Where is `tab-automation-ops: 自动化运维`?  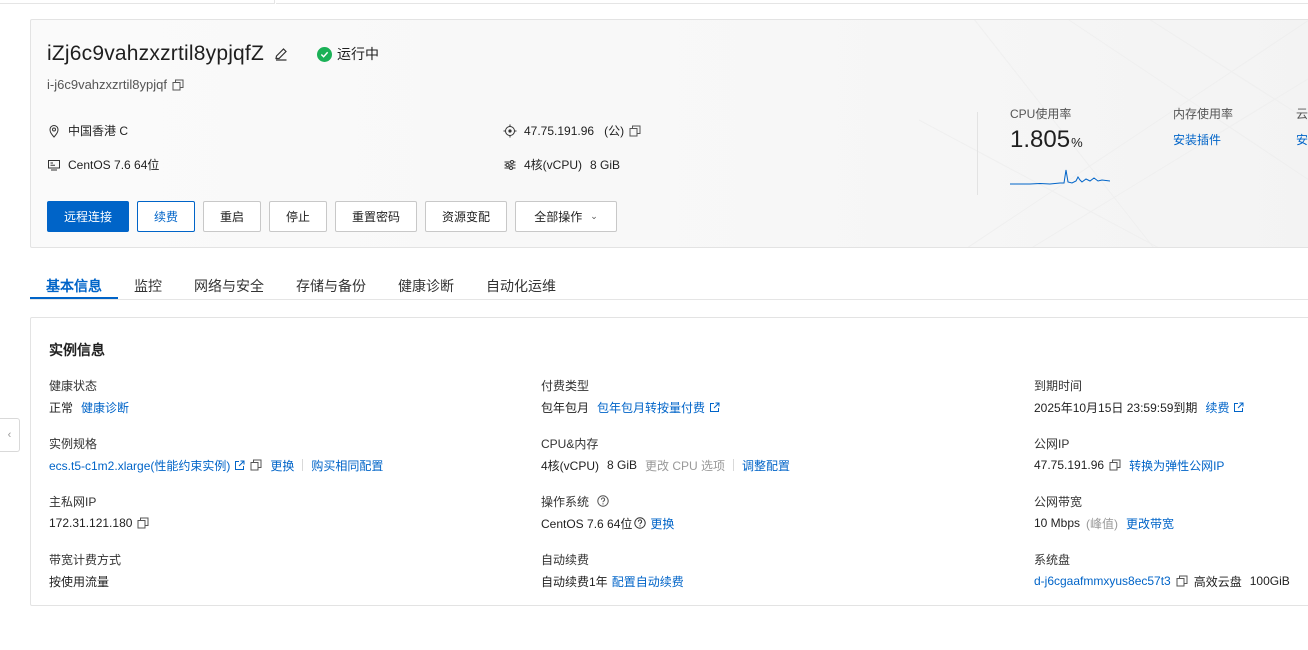
tab-automation-ops: 自动化运维 is located at coordinates (521, 282).